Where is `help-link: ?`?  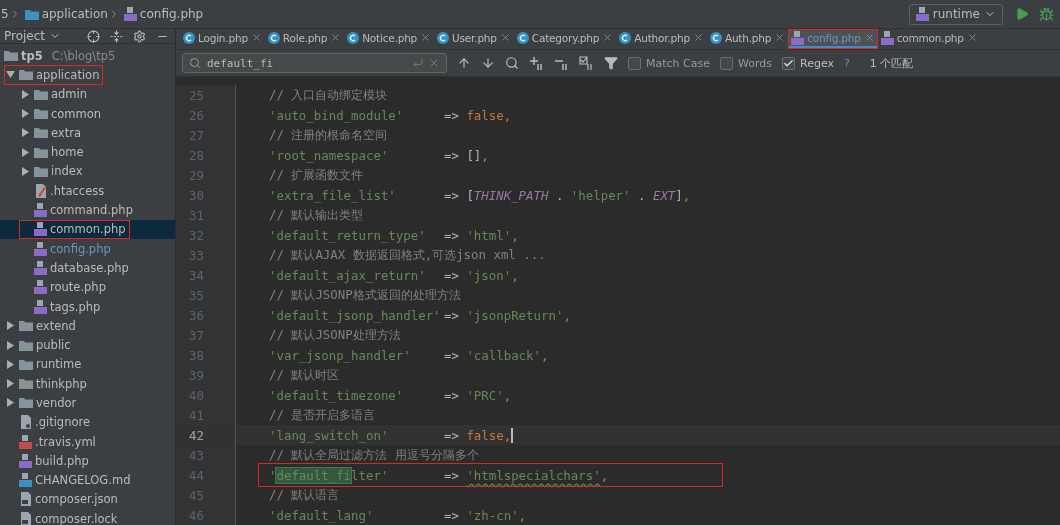
help-link: ? is located at coordinates (847, 63).